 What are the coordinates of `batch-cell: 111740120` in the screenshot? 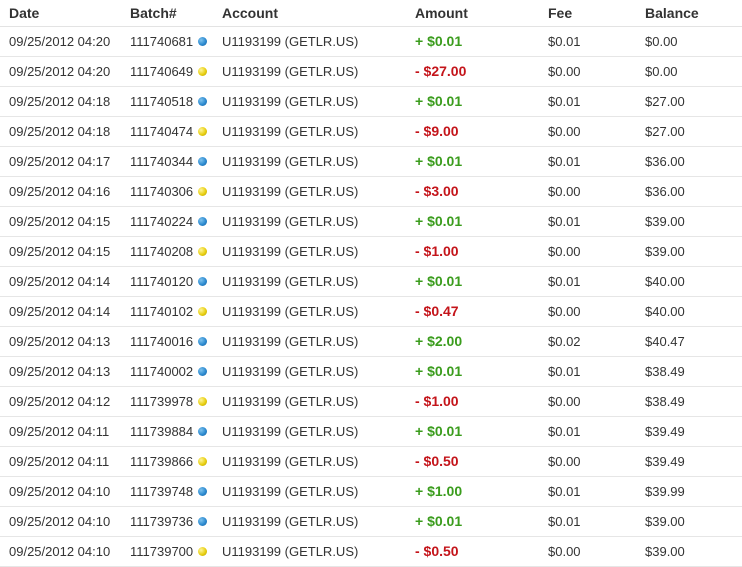 It's located at (169, 281).